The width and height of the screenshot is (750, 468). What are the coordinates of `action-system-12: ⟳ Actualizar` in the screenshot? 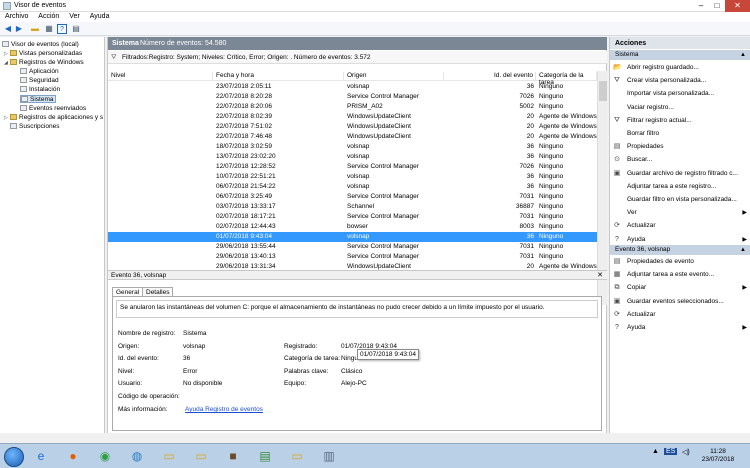 It's located at (681, 227).